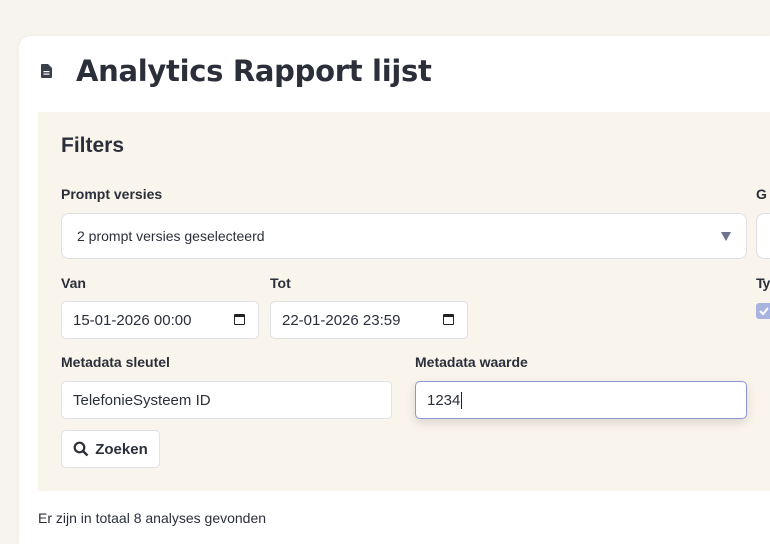 This screenshot has width=770, height=544. What do you see at coordinates (93, 145) in the screenshot?
I see `filters-heading: Filters` at bounding box center [93, 145].